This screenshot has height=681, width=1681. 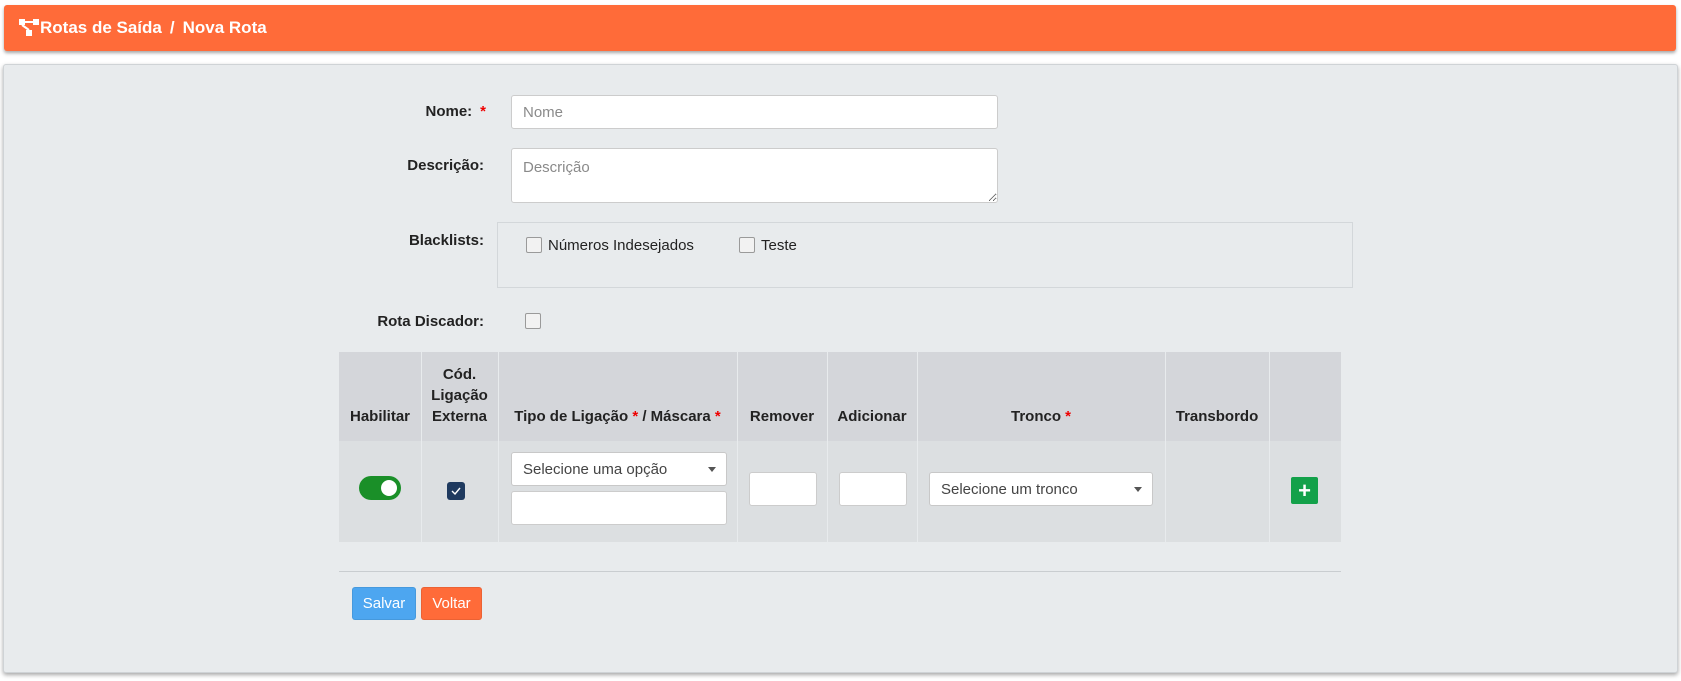 What do you see at coordinates (101, 28) in the screenshot?
I see `breadcrumb-root: Rotas de Saída` at bounding box center [101, 28].